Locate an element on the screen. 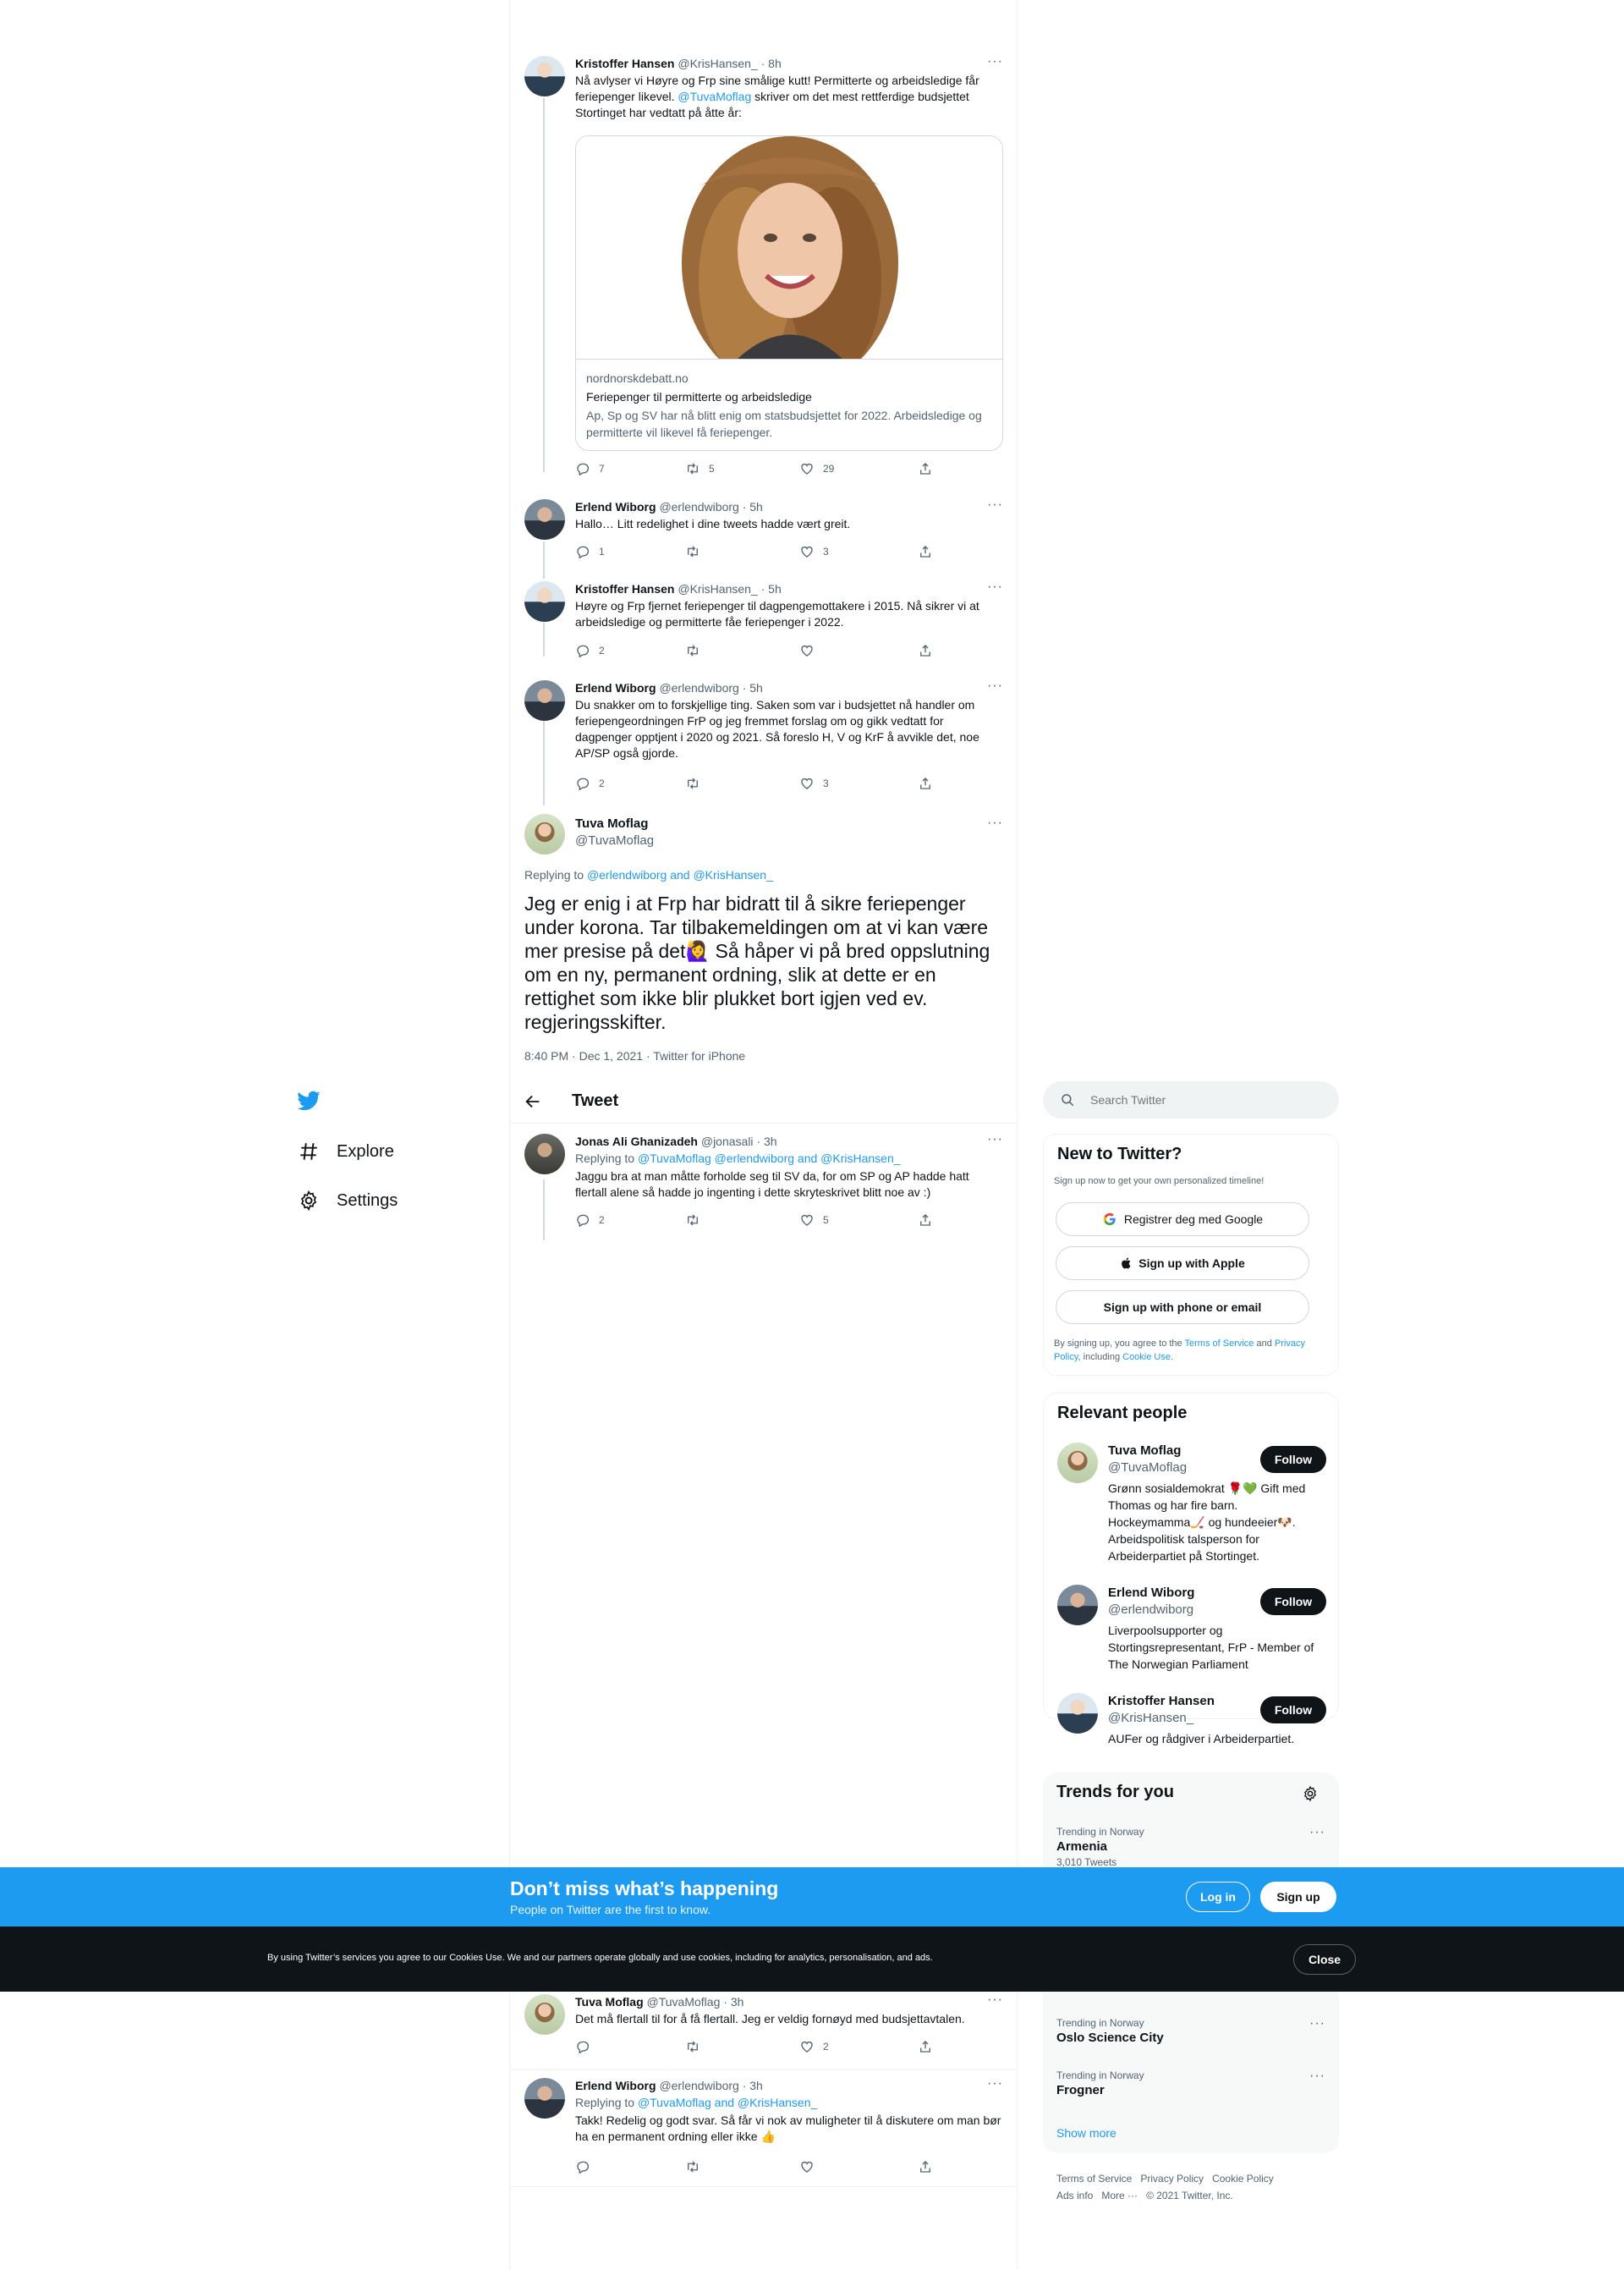 The height and width of the screenshot is (2270, 1624). mention-link: @TuvaMoflag is located at coordinates (715, 96).